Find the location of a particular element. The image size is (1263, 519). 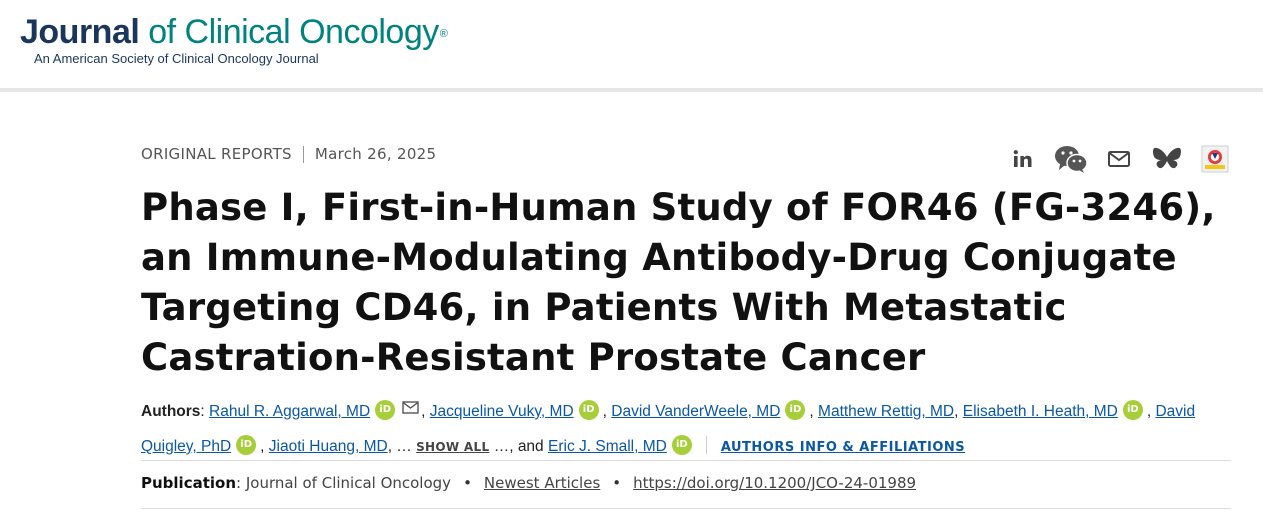

wechat-icon is located at coordinates (1071, 159).